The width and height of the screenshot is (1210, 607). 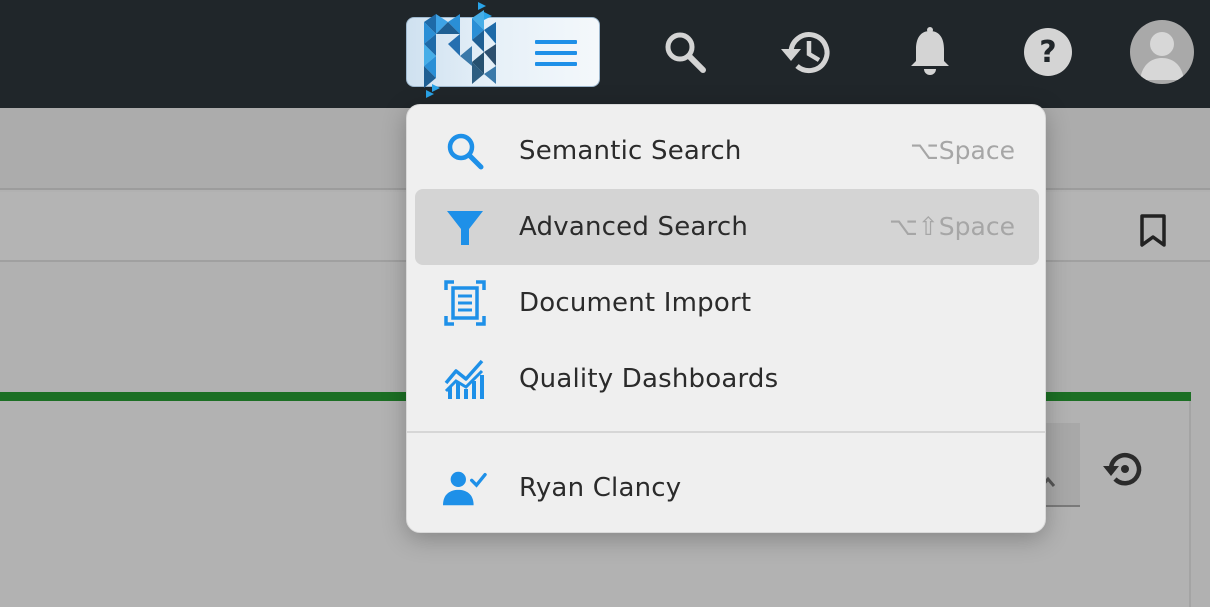 What do you see at coordinates (634, 227) in the screenshot?
I see `menu-item-label: Advanced Search` at bounding box center [634, 227].